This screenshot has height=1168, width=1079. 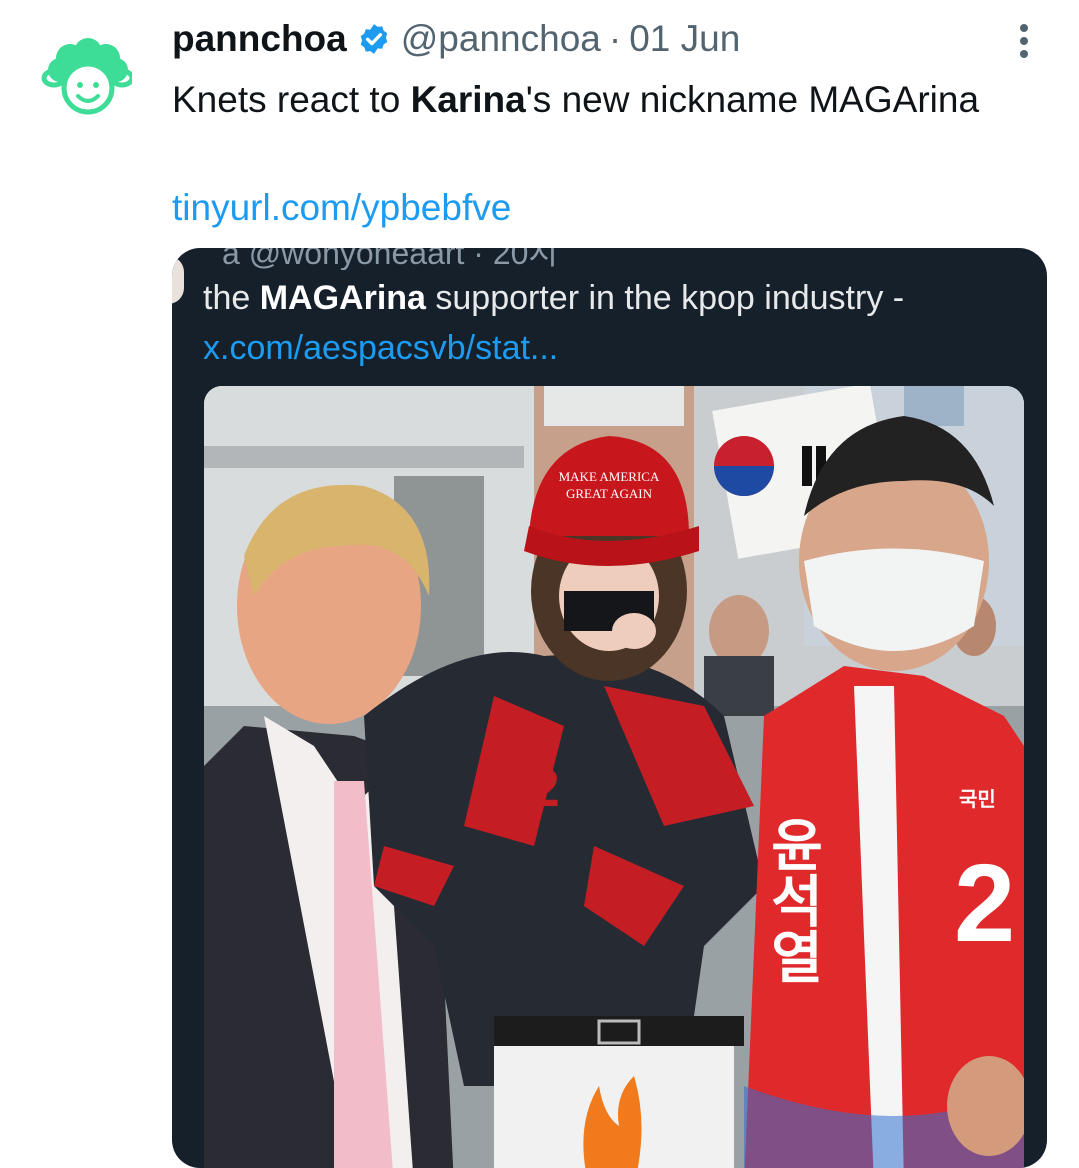 I want to click on verified-badge-icon, so click(x=374, y=39).